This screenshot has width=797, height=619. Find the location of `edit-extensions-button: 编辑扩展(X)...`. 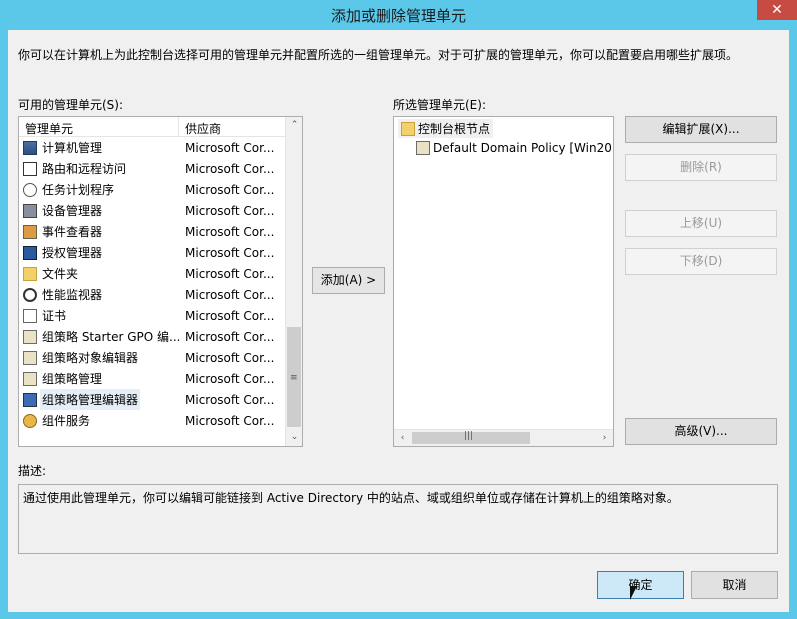

edit-extensions-button: 编辑扩展(X)... is located at coordinates (701, 129).